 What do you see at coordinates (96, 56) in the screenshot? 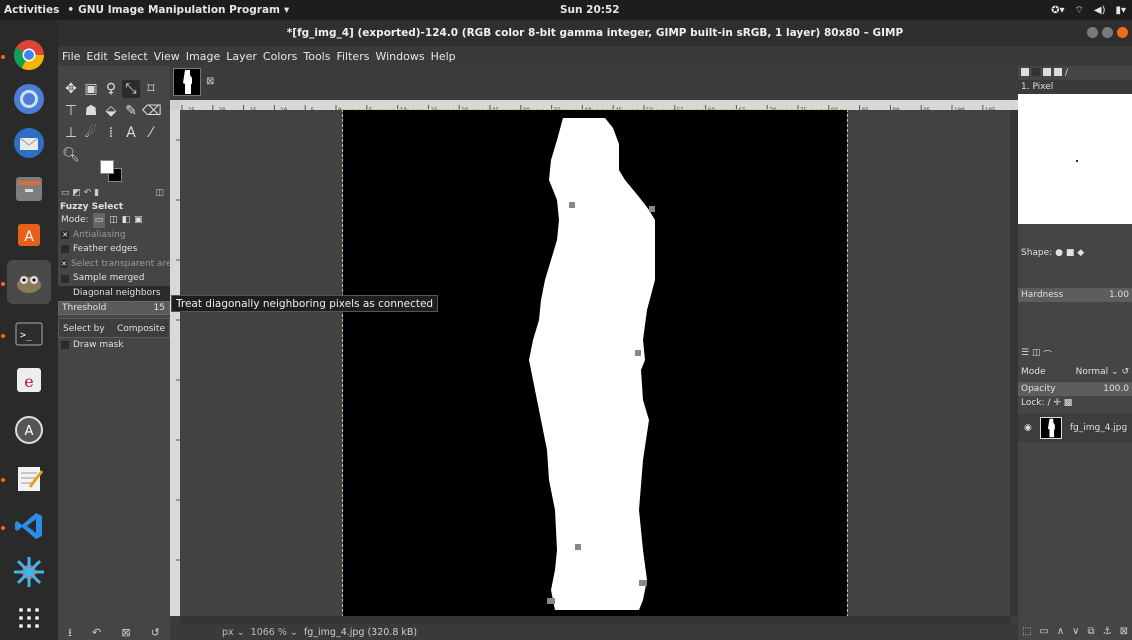
I see `menu-edit: Edit` at bounding box center [96, 56].